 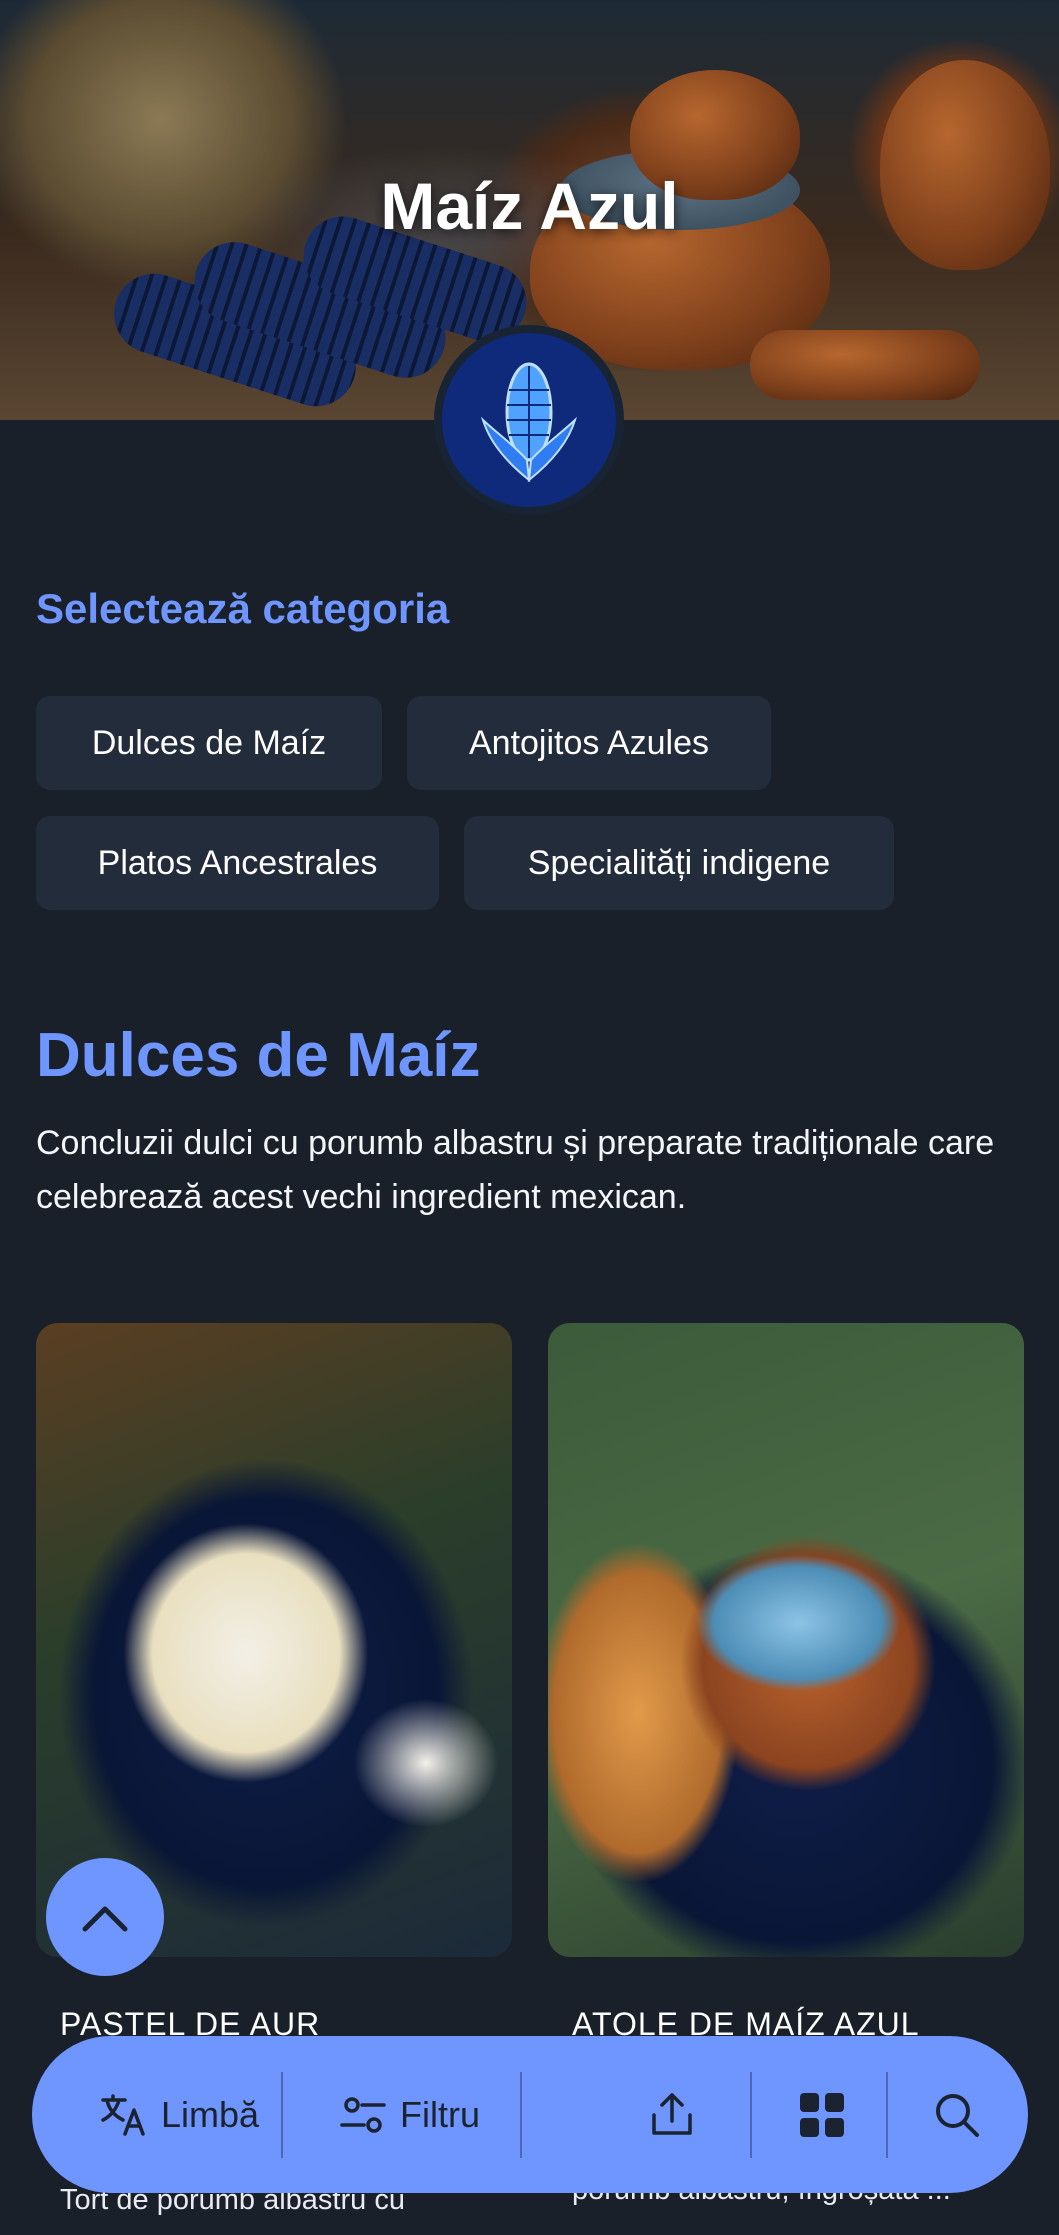 What do you see at coordinates (679, 863) in the screenshot?
I see `chip-specialitati-indigene: Specialități indigene` at bounding box center [679, 863].